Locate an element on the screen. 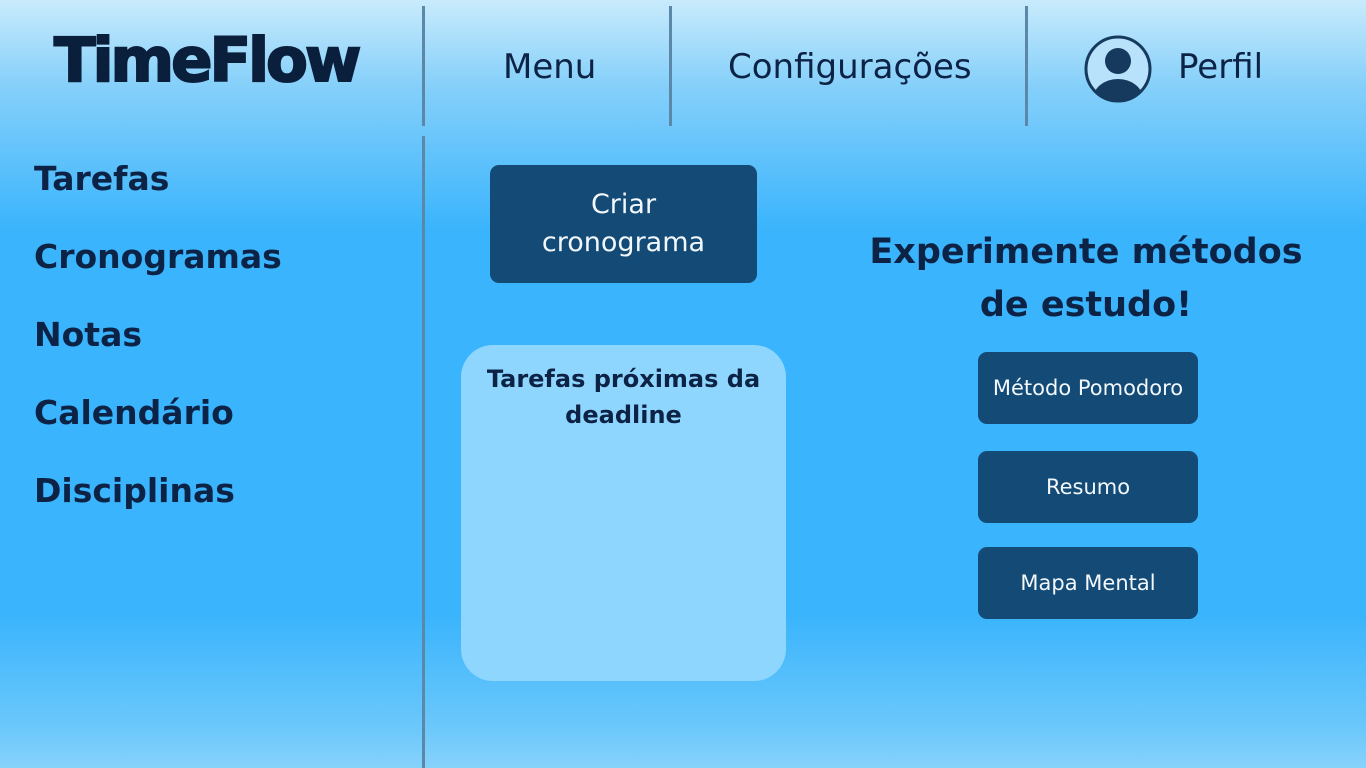 This screenshot has height=768, width=1366. mind-map-button: Mapa Mental is located at coordinates (1088, 583).